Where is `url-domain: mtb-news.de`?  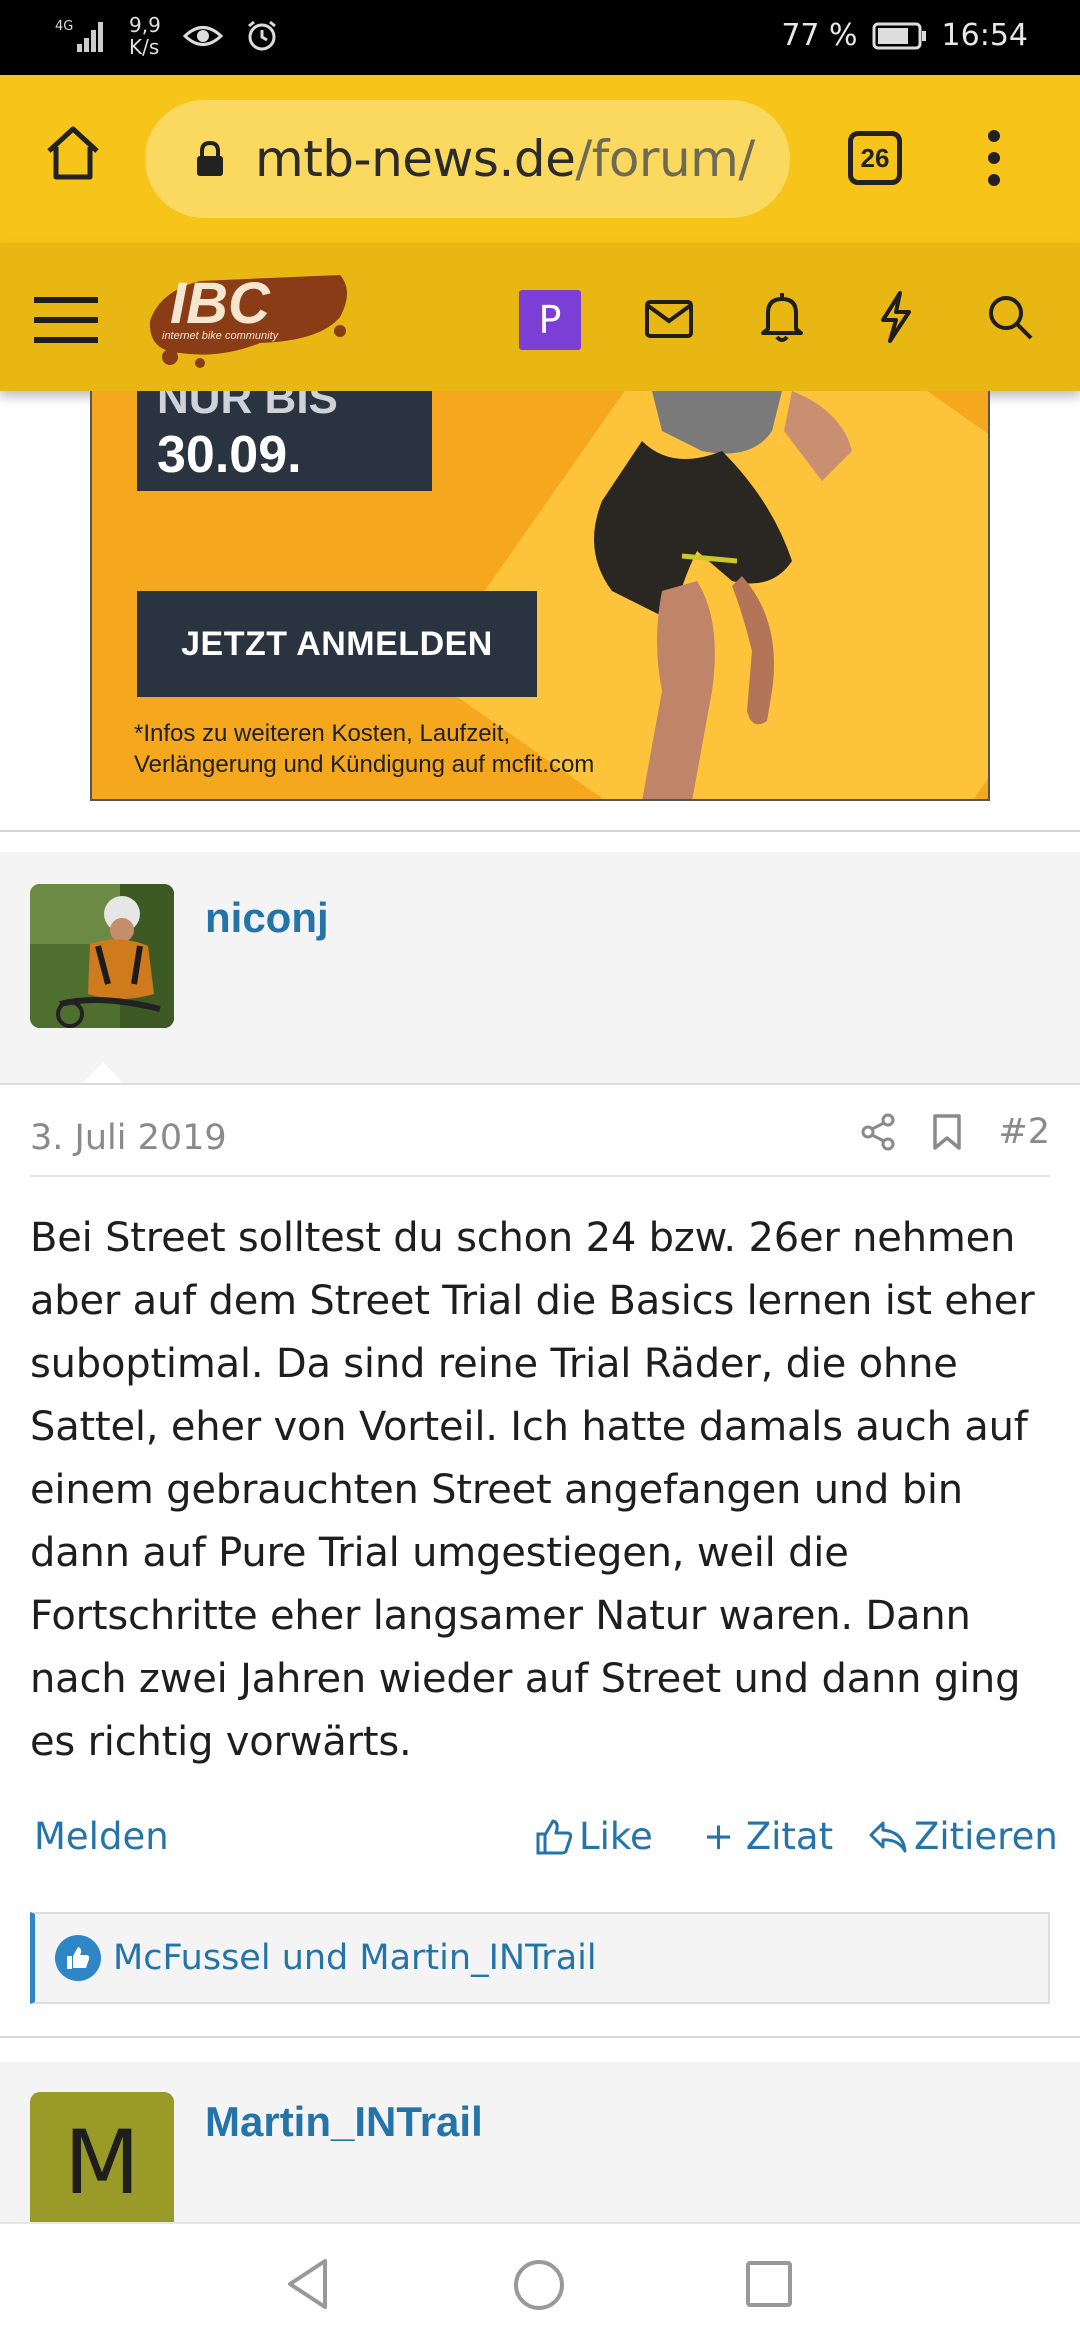
url-domain: mtb-news.de is located at coordinates (415, 159).